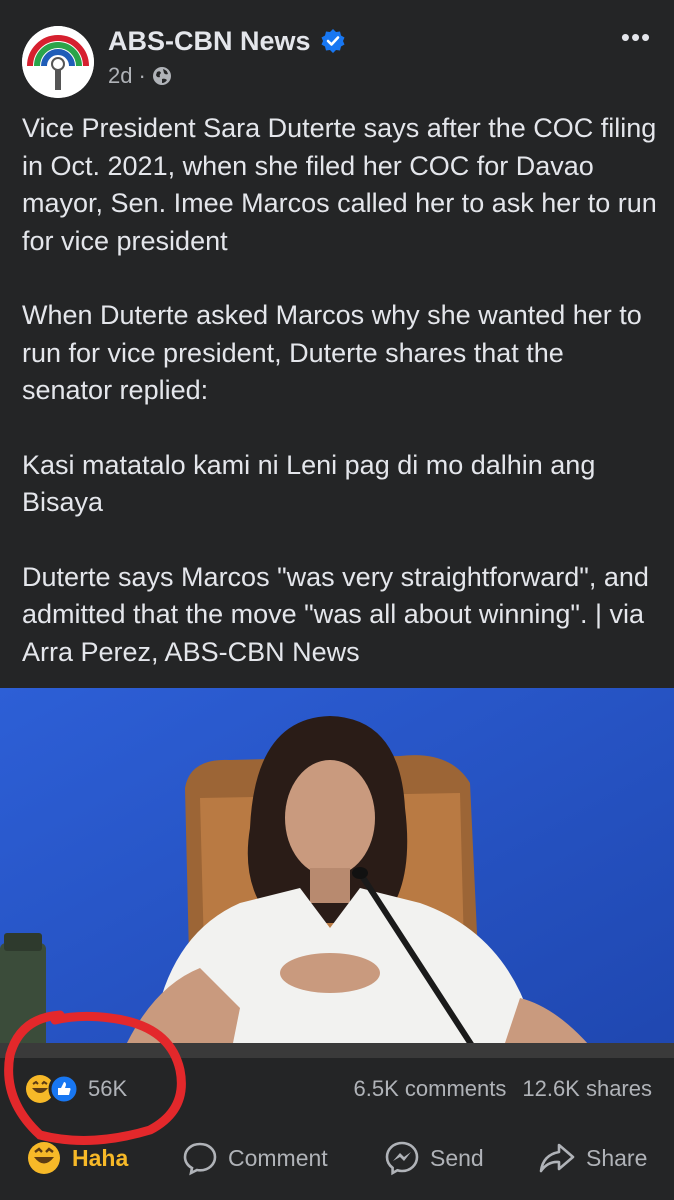 The image size is (674, 1200). I want to click on share-button: Share, so click(592, 1158).